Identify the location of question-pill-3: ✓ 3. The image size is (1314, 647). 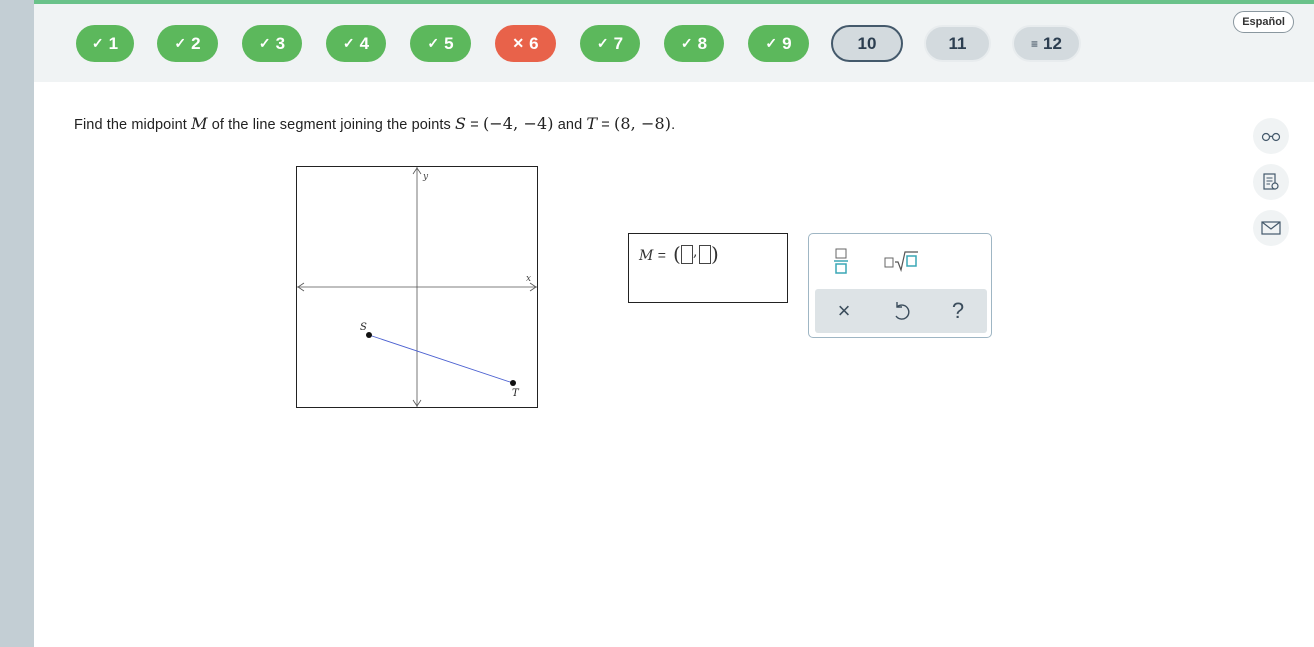
(272, 43).